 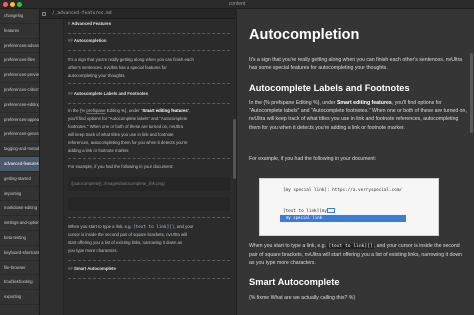 What do you see at coordinates (471, 93) in the screenshot?
I see `preview-scroll-thumb` at bounding box center [471, 93].